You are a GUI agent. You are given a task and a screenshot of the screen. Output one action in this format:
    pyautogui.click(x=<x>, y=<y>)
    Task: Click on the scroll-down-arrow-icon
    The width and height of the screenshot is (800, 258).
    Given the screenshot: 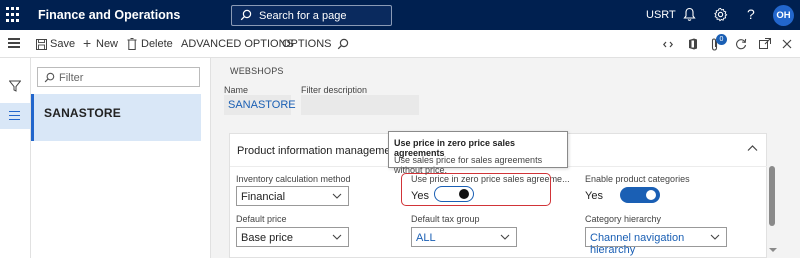 What is the action you would take?
    pyautogui.click(x=773, y=250)
    